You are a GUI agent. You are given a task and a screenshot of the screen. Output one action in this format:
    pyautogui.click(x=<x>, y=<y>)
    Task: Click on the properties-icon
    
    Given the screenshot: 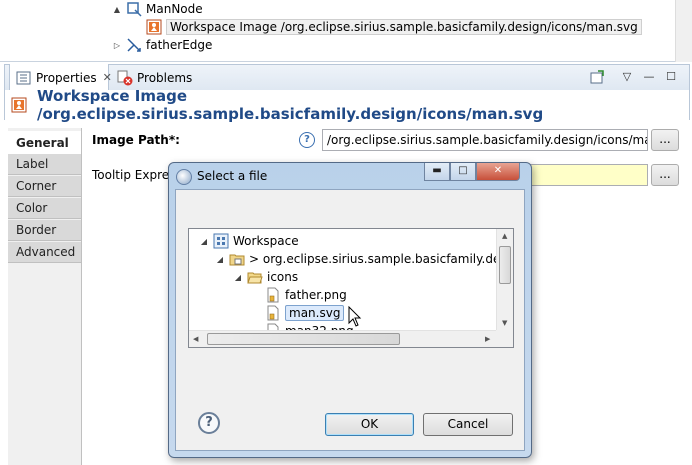 What is the action you would take?
    pyautogui.click(x=24, y=78)
    